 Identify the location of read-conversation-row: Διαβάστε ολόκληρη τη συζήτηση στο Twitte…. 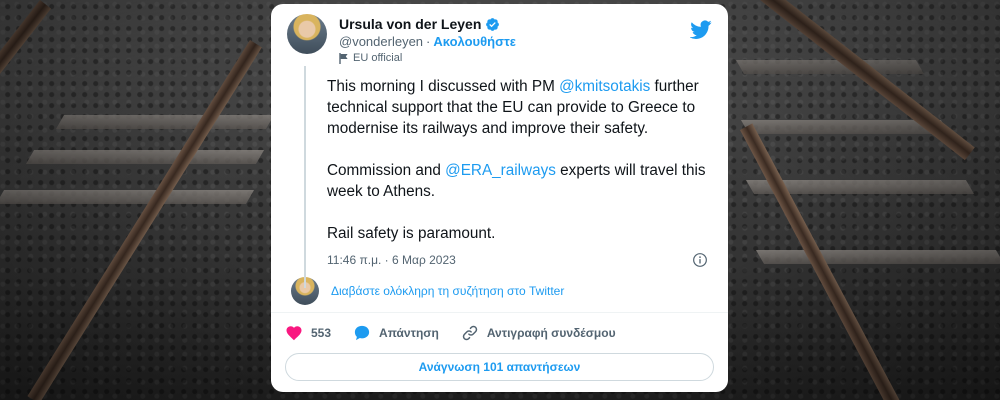
(499, 291).